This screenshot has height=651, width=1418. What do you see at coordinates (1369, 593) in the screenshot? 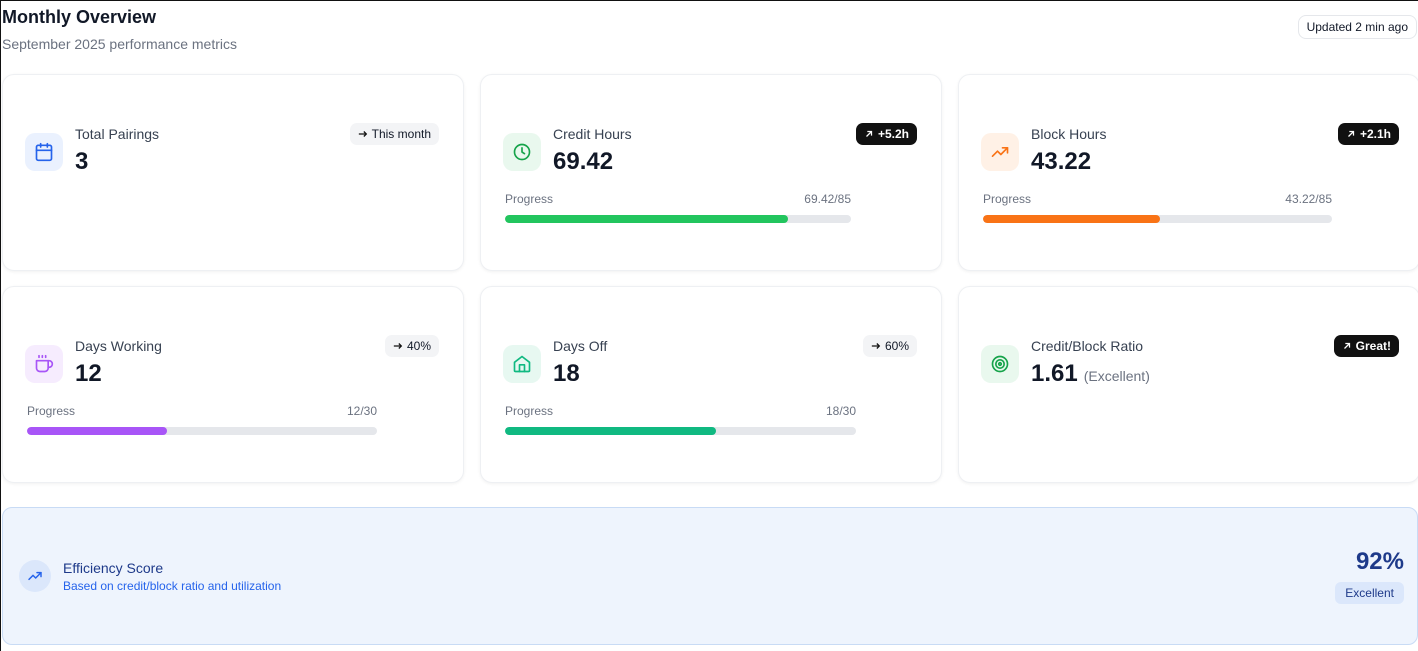
I see `efficiency-rating-badge: Excellent` at bounding box center [1369, 593].